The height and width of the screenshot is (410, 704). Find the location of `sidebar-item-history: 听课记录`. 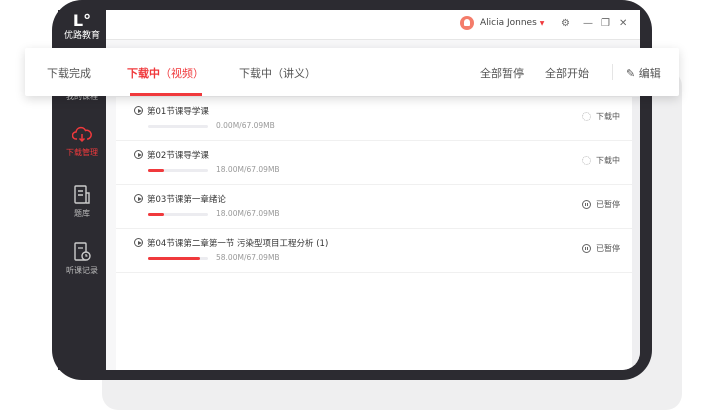

sidebar-item-history: 听课记录 is located at coordinates (82, 259).